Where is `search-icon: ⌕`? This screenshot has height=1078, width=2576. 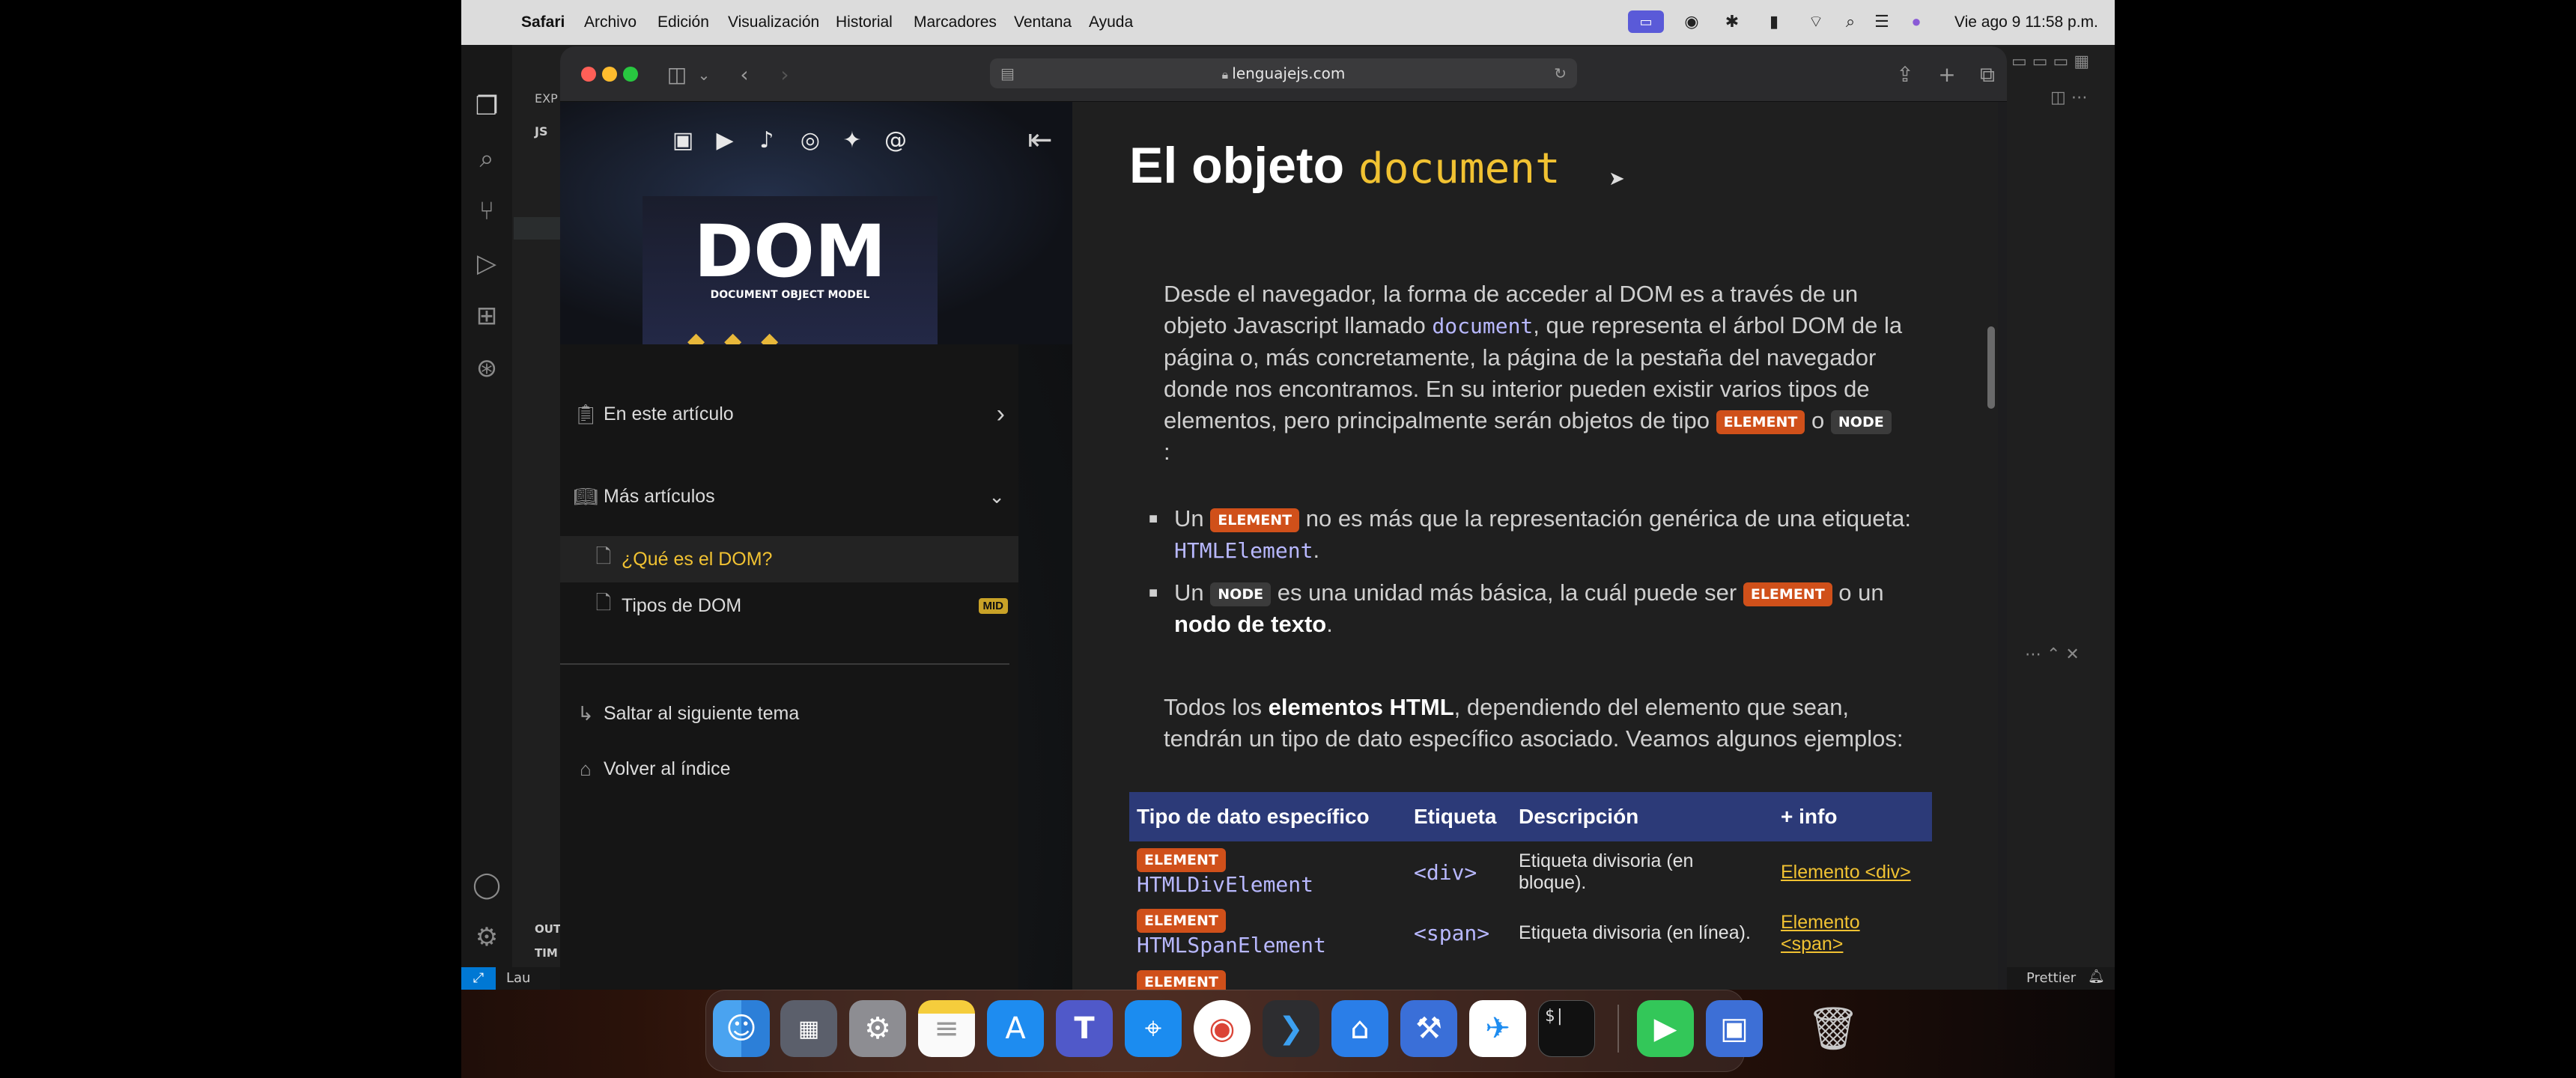 search-icon: ⌕ is located at coordinates (486, 158).